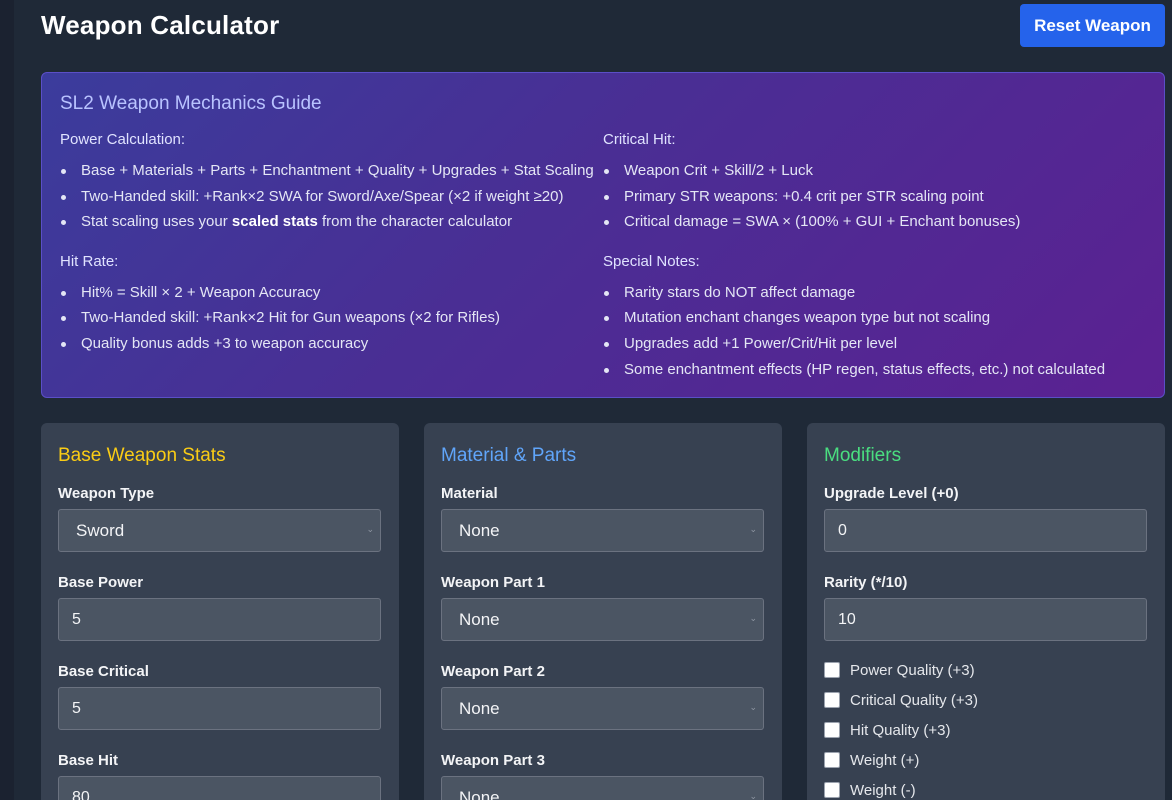  Describe the element at coordinates (651, 261) in the screenshot. I see `special-notes-title: Special Notes:` at that location.